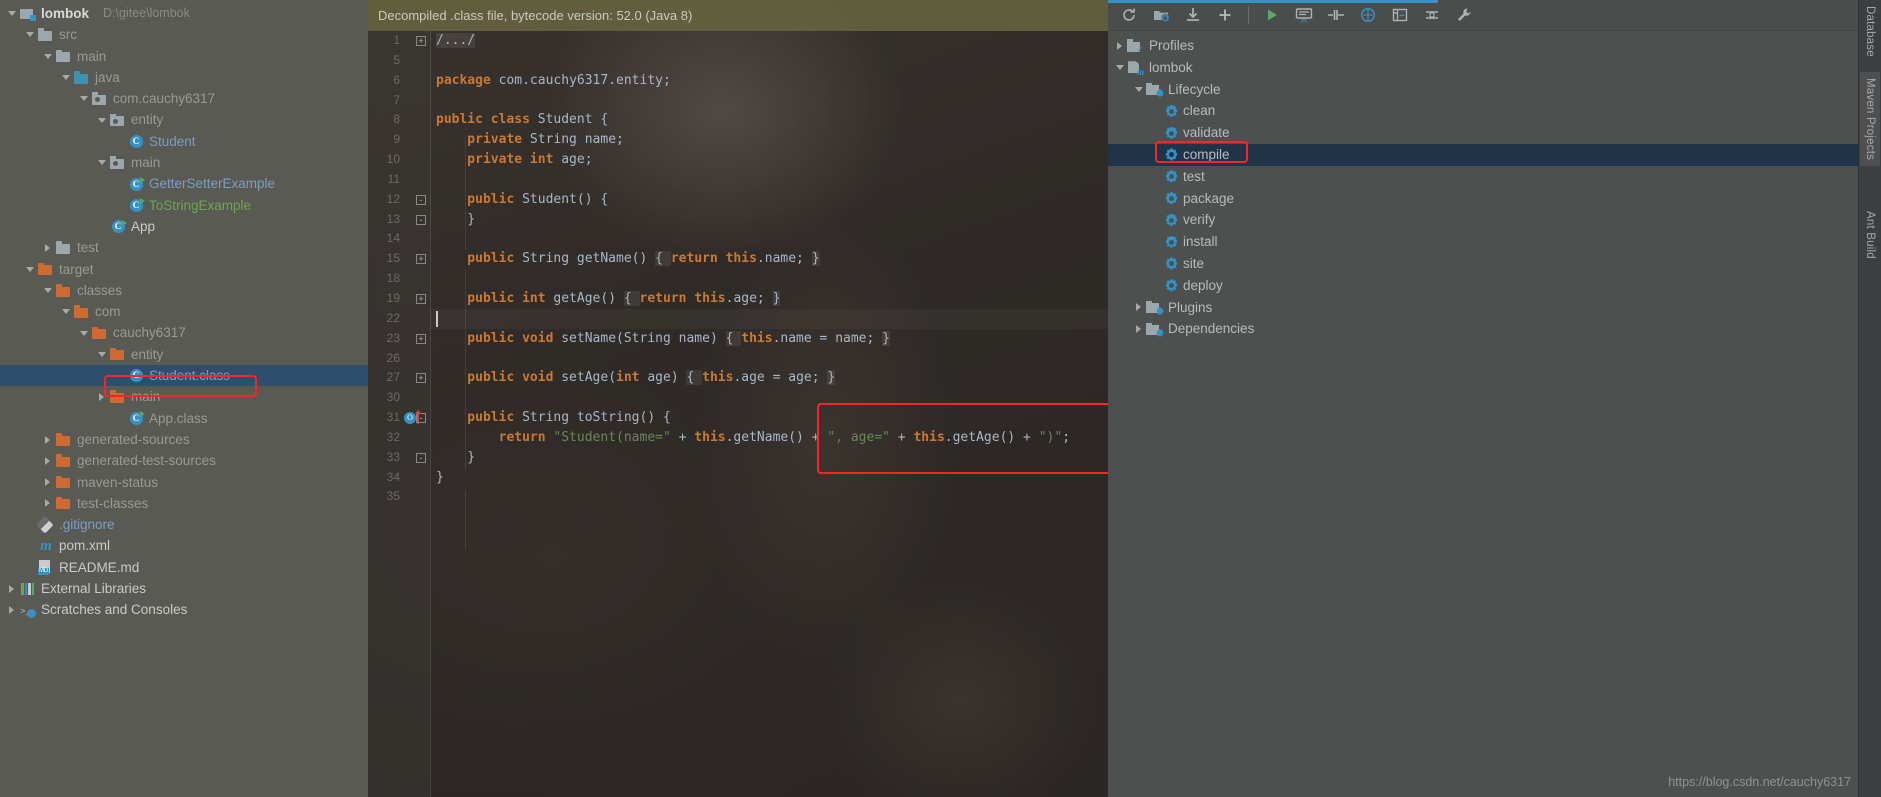 The image size is (1881, 797). I want to click on reimport-icon, so click(1129, 15).